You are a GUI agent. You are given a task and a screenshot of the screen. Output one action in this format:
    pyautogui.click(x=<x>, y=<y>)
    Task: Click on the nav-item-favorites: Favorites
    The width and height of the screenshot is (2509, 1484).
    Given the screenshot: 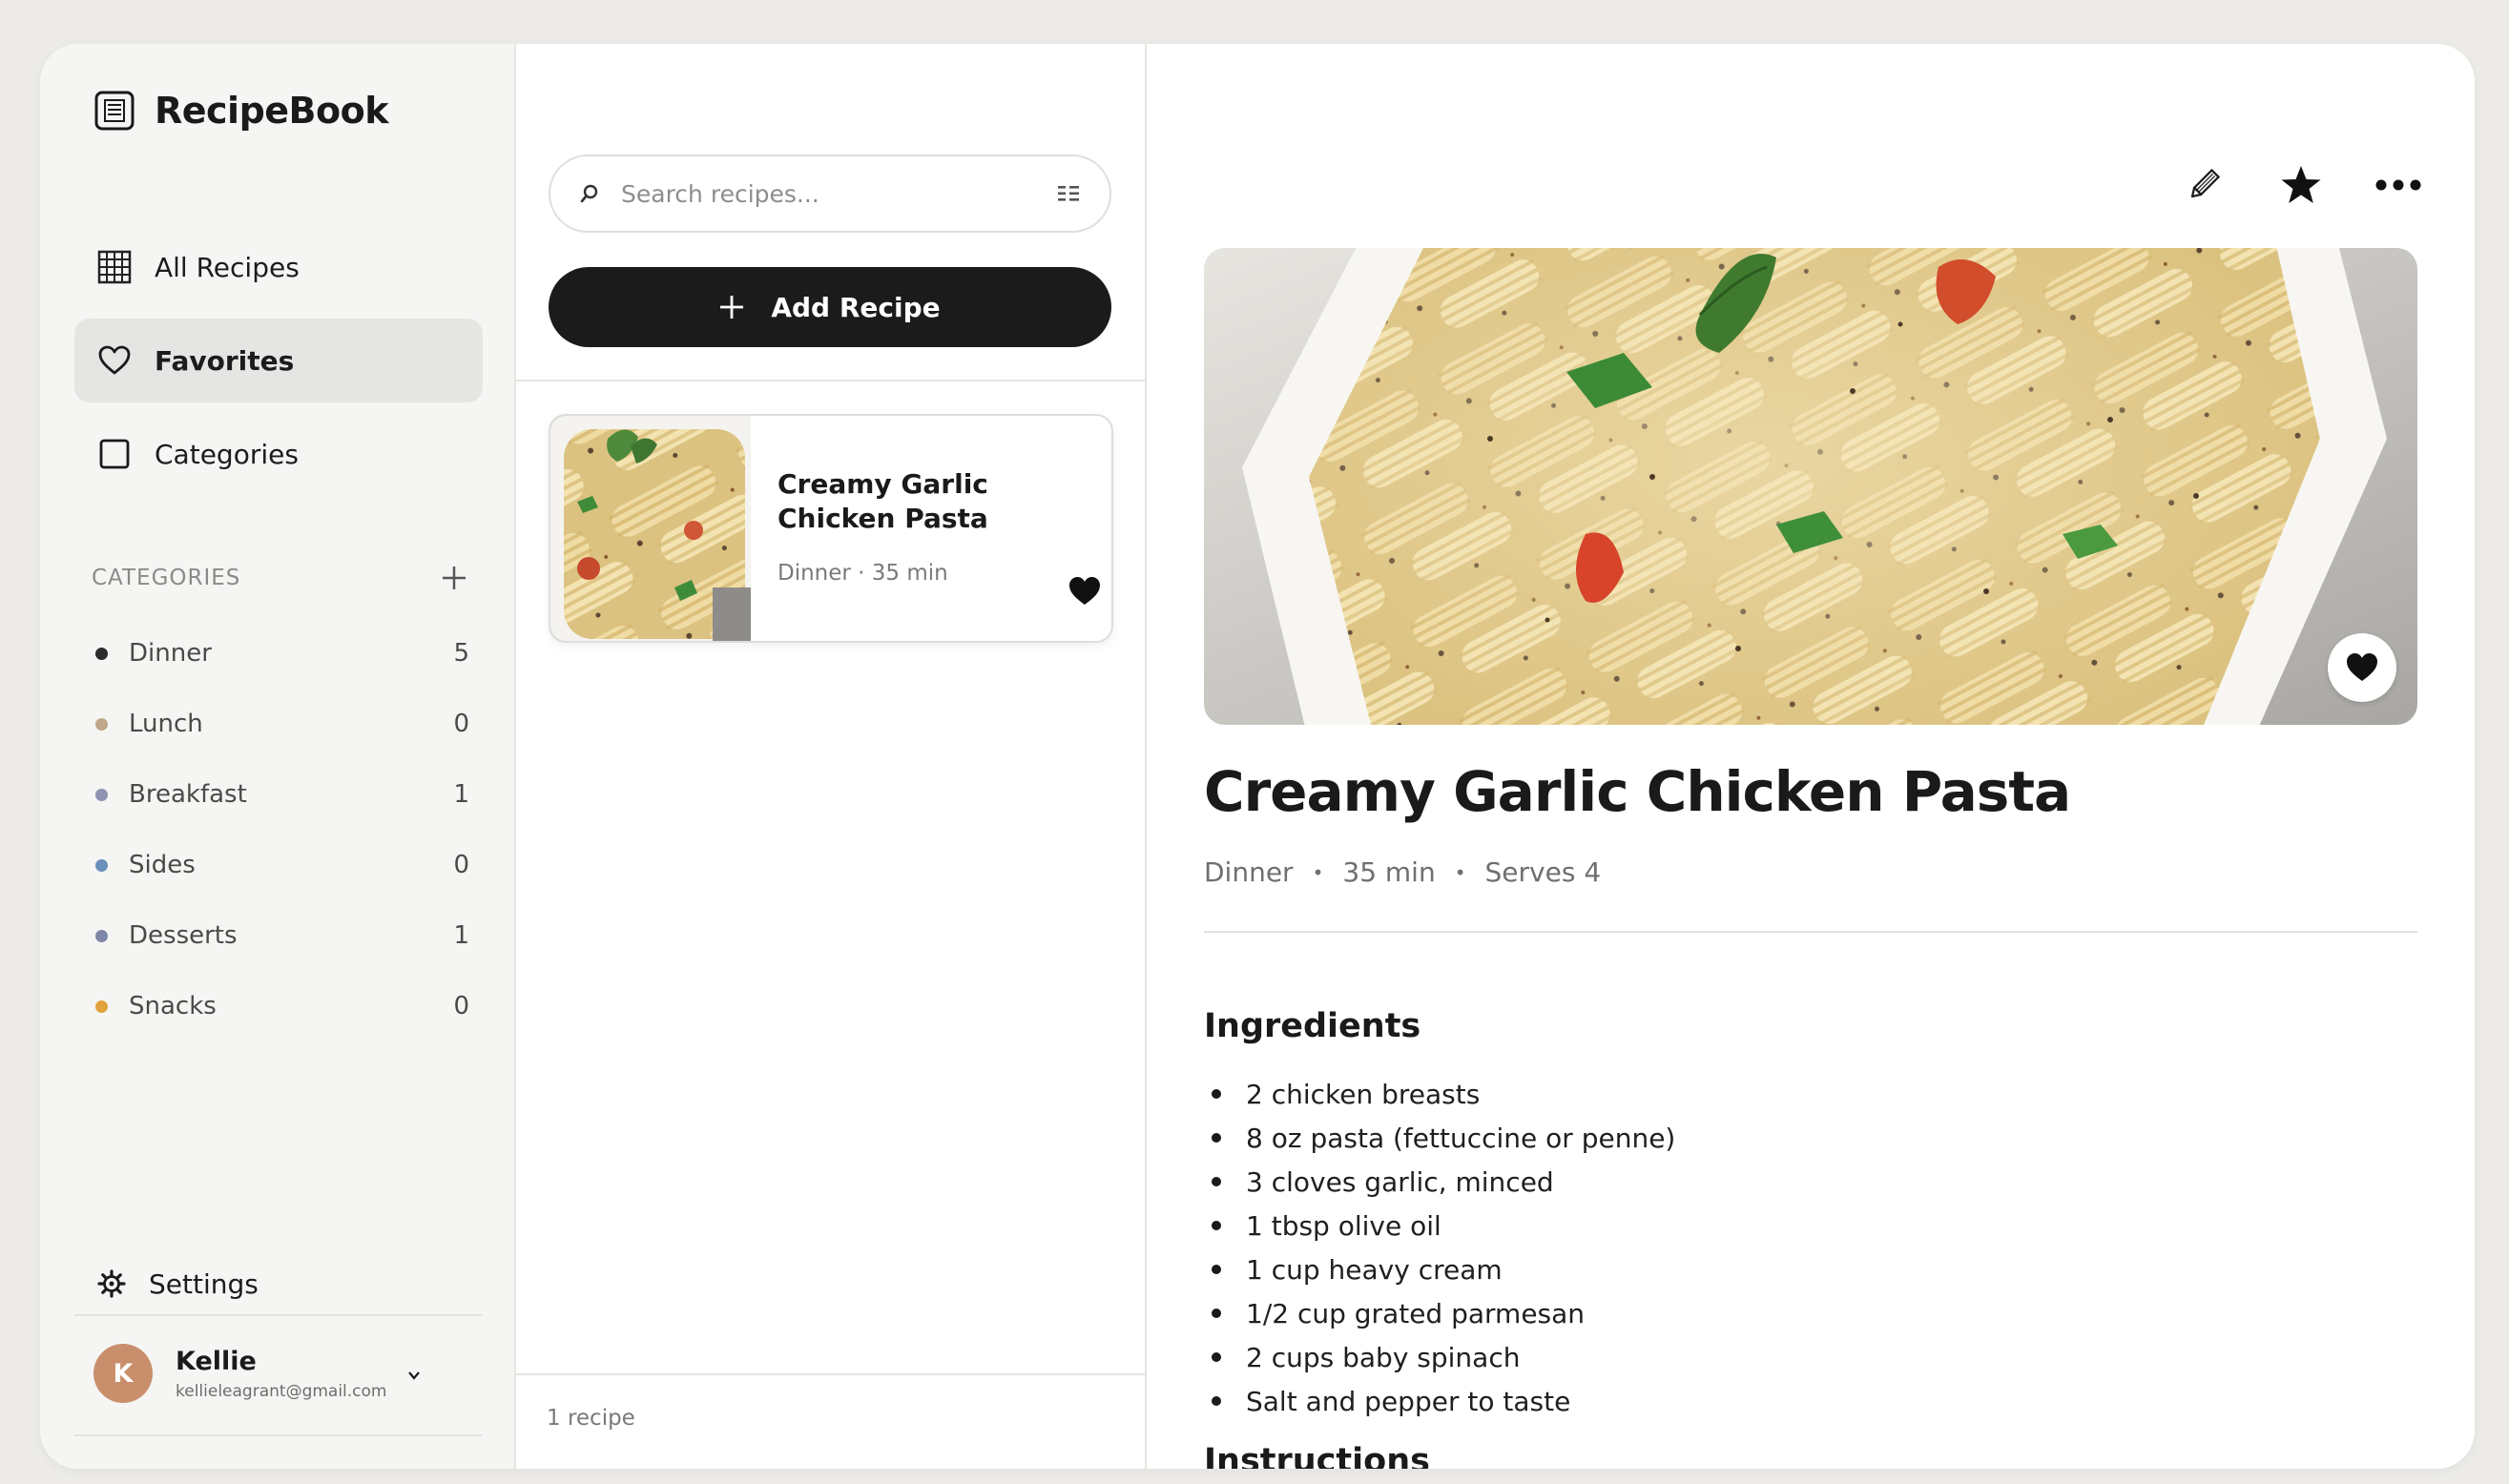 What is the action you would take?
    pyautogui.click(x=278, y=360)
    